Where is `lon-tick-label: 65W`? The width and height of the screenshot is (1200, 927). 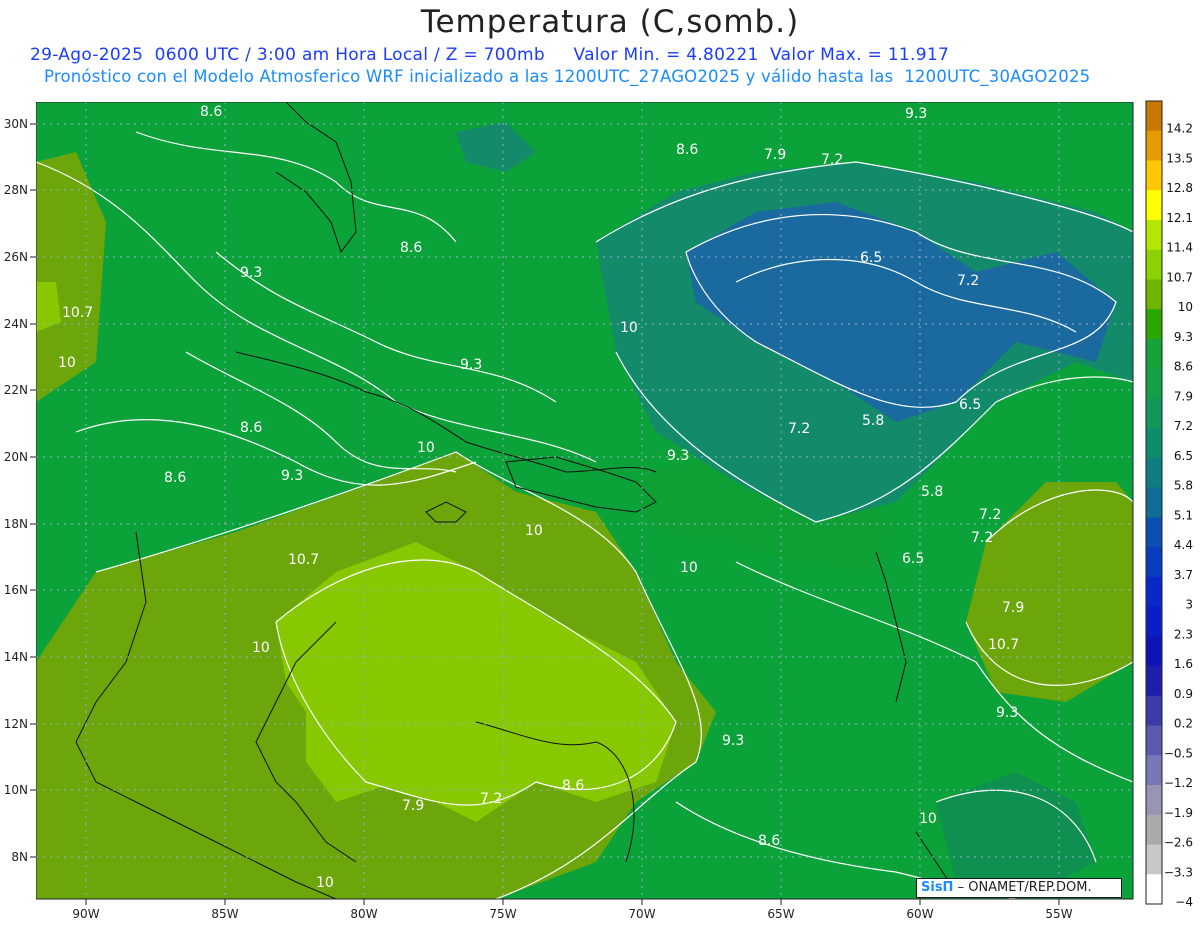 lon-tick-label: 65W is located at coordinates (780, 914).